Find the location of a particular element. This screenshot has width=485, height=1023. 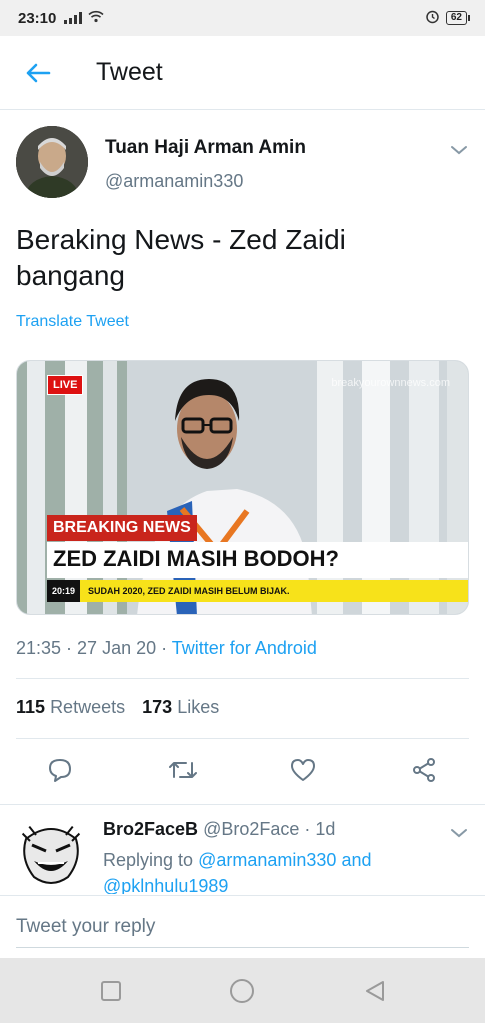

signal-icon is located at coordinates (73, 18).